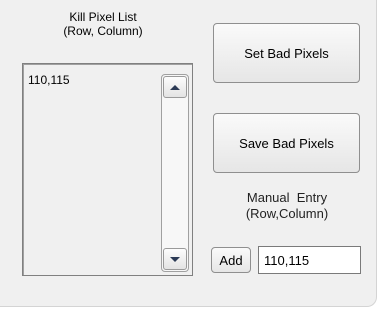 The height and width of the screenshot is (316, 383). Describe the element at coordinates (286, 53) in the screenshot. I see `set-bad-pixels-button: Set Bad Pixels` at that location.